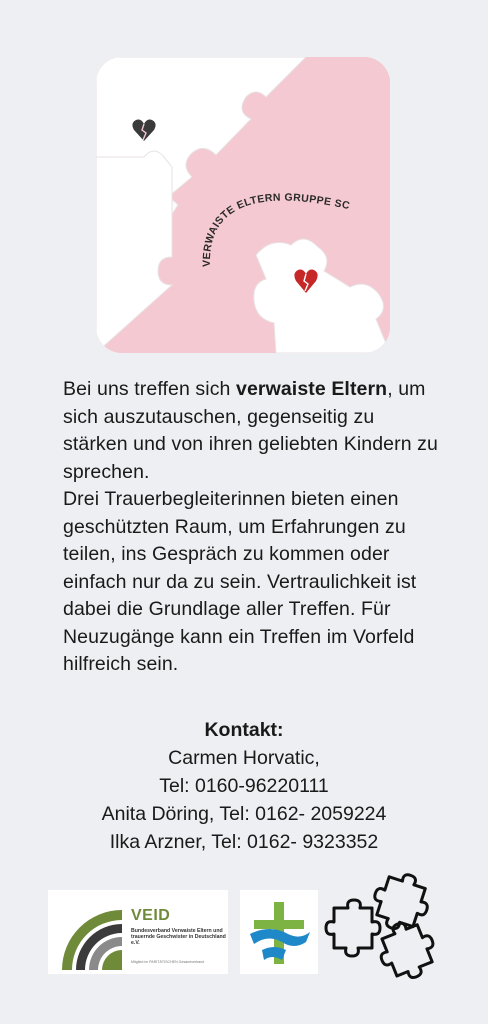 The height and width of the screenshot is (1024, 488). I want to click on puzzle-pieces-icon, so click(382, 925).